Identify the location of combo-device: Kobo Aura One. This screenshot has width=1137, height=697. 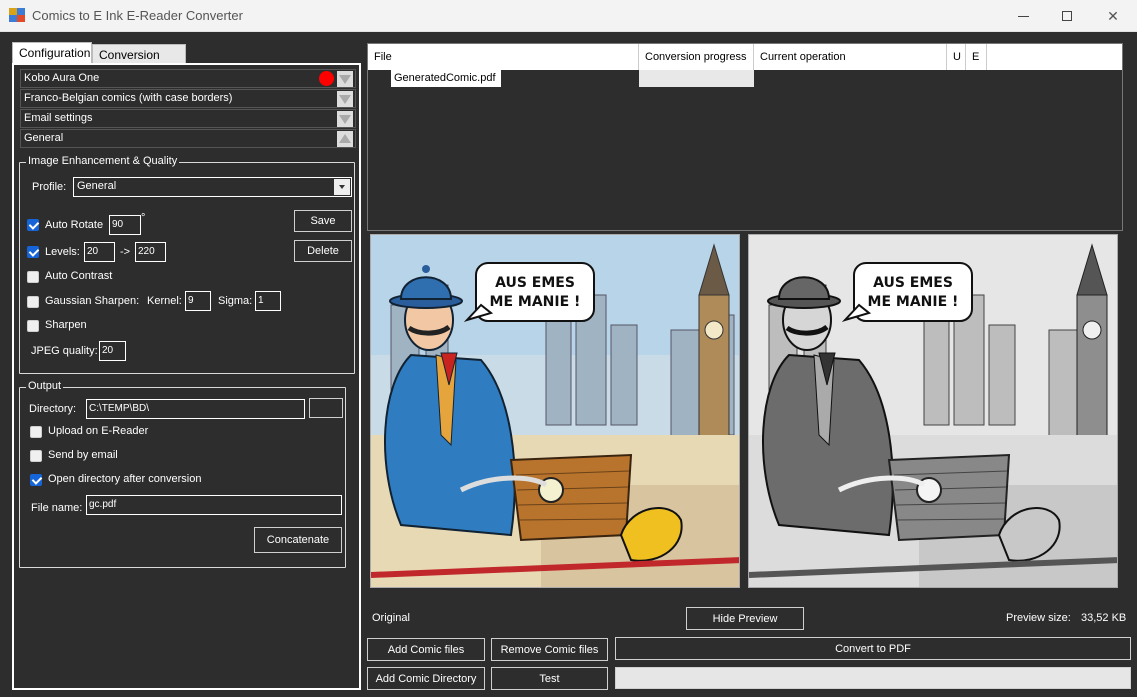
(188, 78).